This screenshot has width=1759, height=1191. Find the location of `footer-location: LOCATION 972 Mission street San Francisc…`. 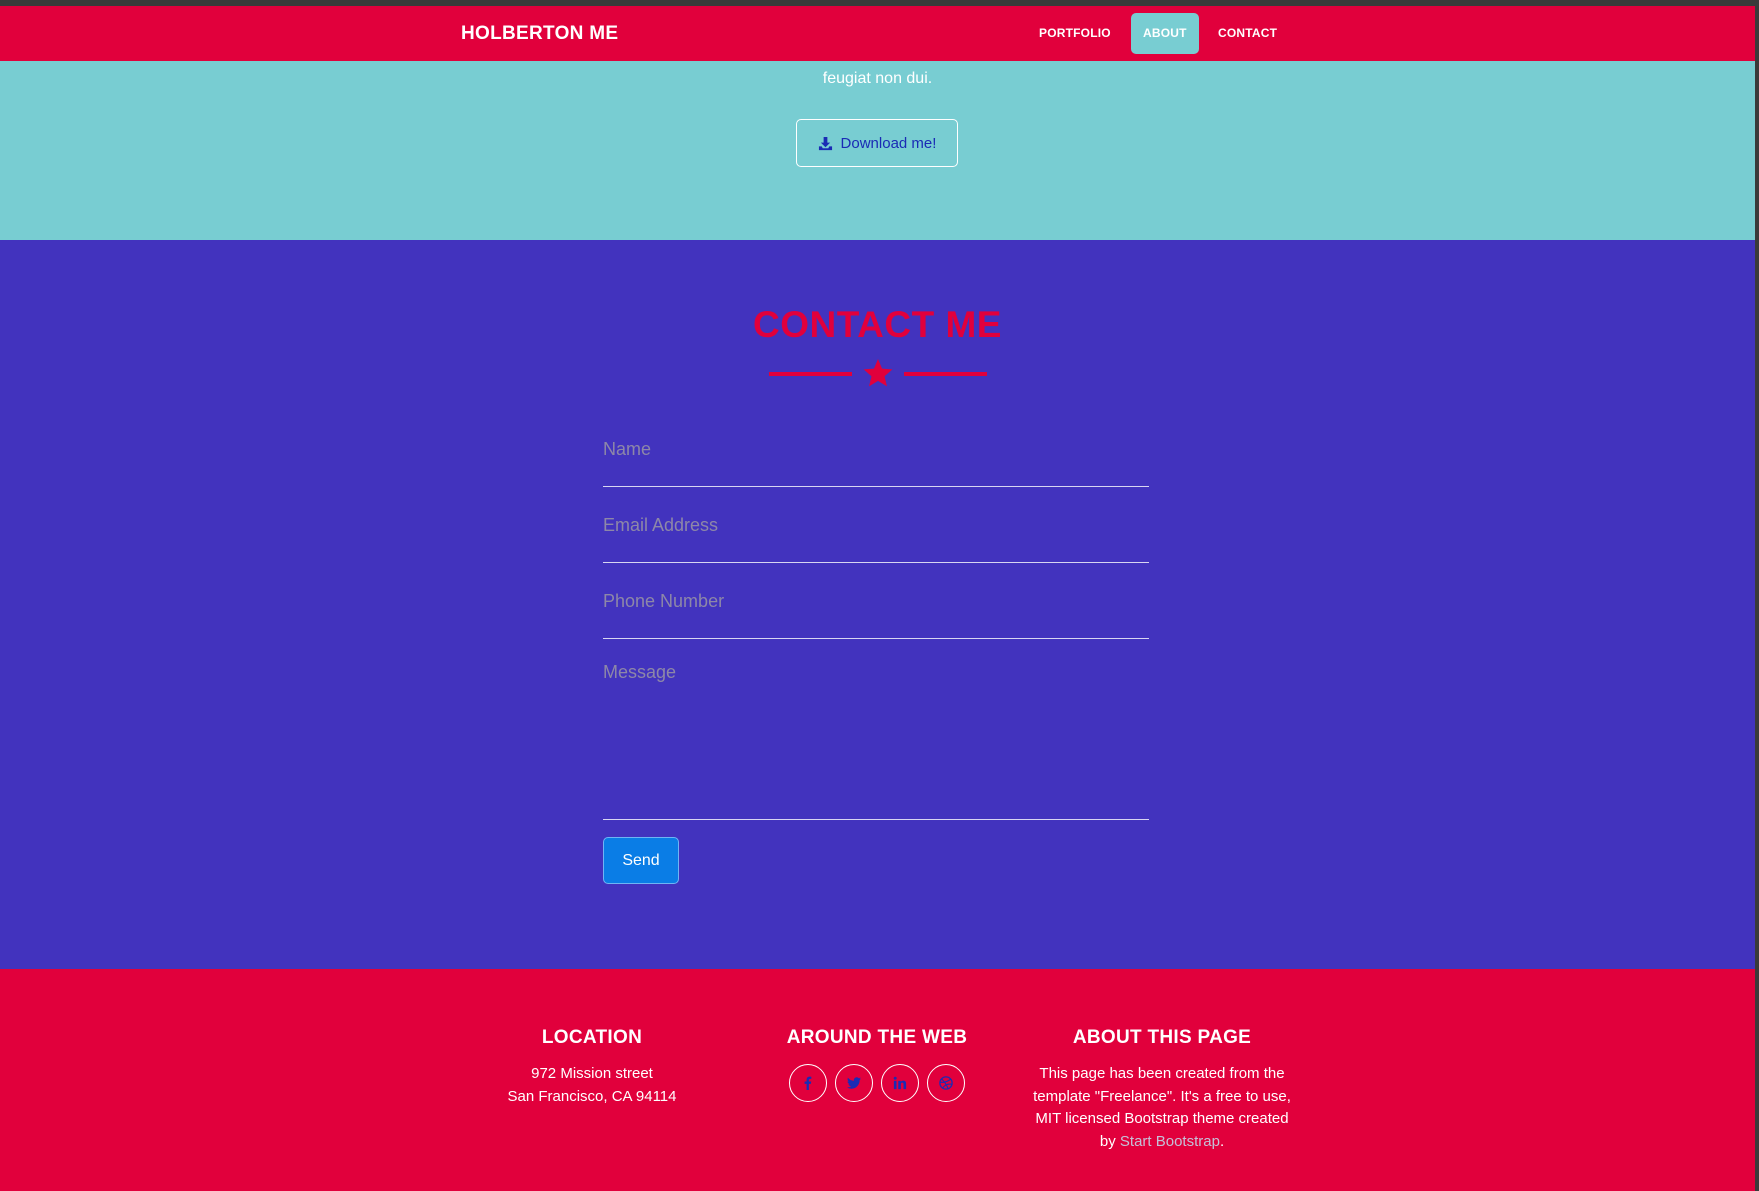

footer-location: LOCATION 972 Mission street San Francisc… is located at coordinates (592, 1067).